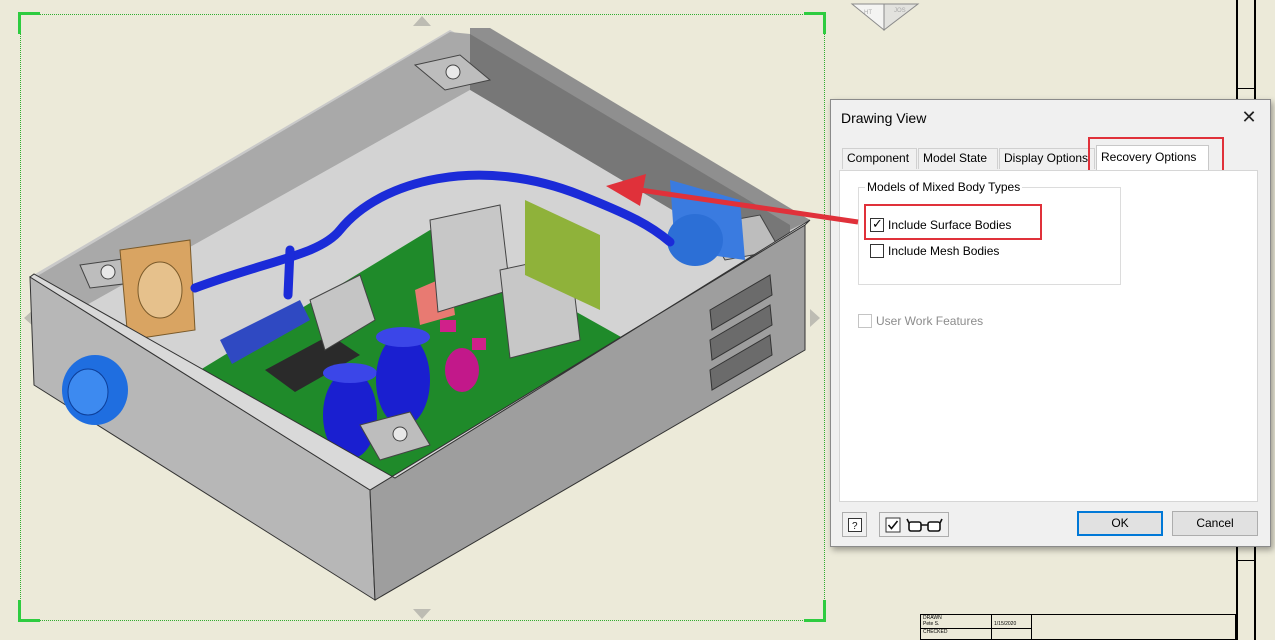 The height and width of the screenshot is (640, 1275). I want to click on user-work-features-row: User Work Features, so click(920, 321).